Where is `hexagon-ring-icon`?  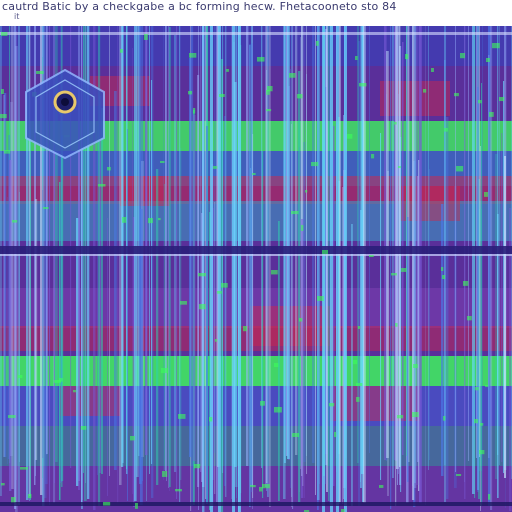 hexagon-ring-icon is located at coordinates (65, 114).